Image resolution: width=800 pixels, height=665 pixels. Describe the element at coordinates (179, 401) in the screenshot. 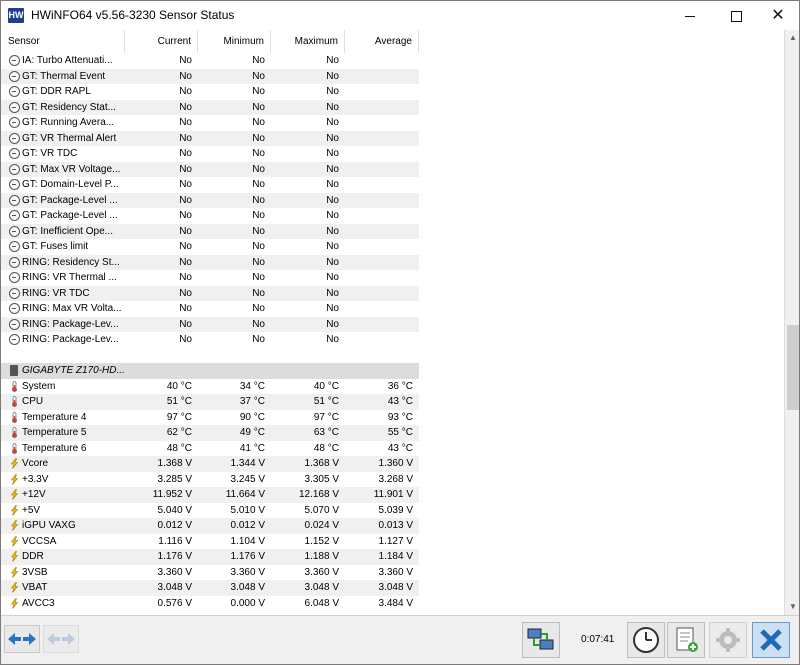

I see `current-value: 51 °C` at that location.